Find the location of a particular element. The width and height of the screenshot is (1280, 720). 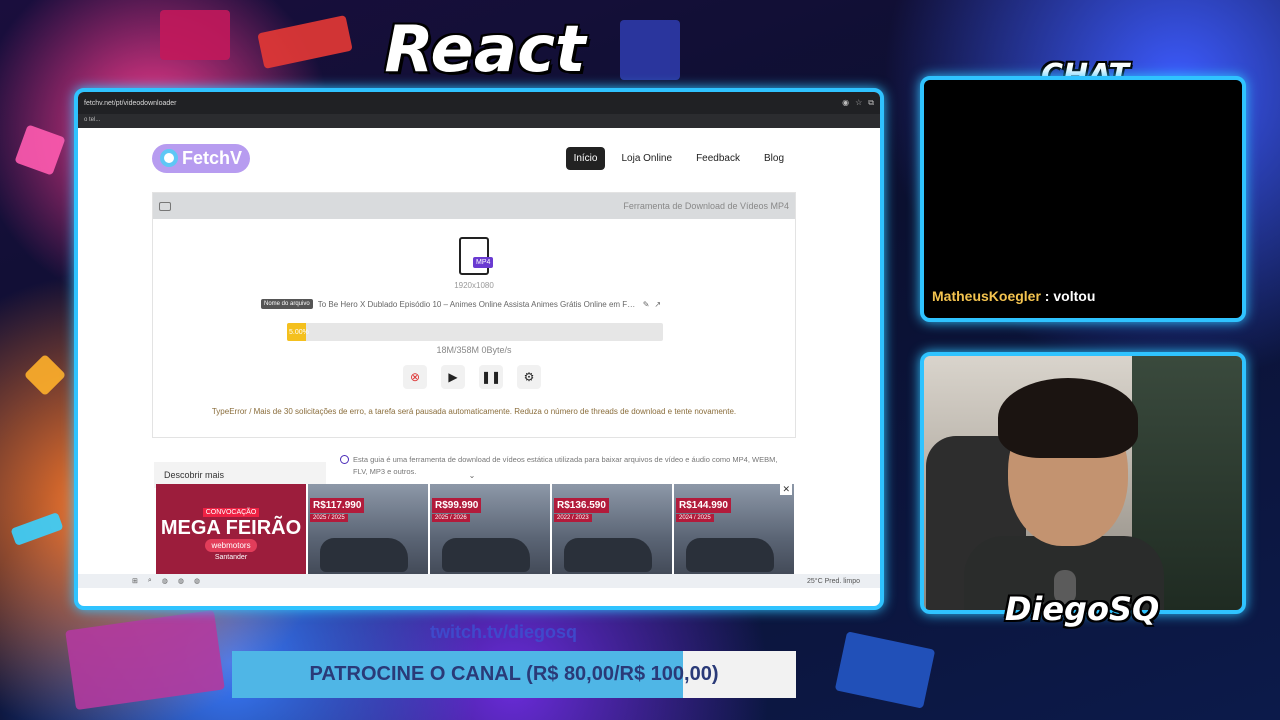

close-icon: ✕ is located at coordinates (786, 489).